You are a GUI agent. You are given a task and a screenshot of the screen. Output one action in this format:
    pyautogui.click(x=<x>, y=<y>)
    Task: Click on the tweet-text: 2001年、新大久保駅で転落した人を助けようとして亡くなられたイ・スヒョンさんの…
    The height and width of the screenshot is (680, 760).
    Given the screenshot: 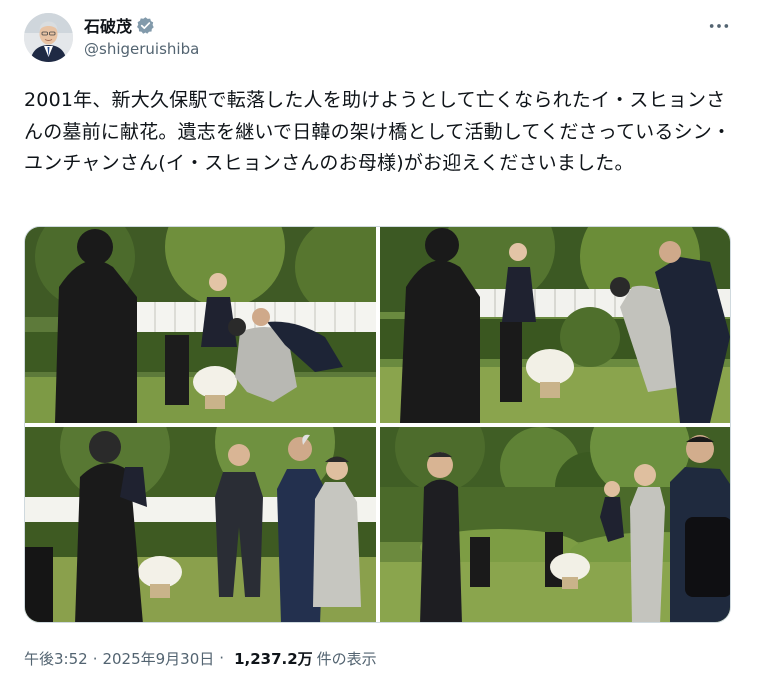 What is the action you would take?
    pyautogui.click(x=378, y=131)
    